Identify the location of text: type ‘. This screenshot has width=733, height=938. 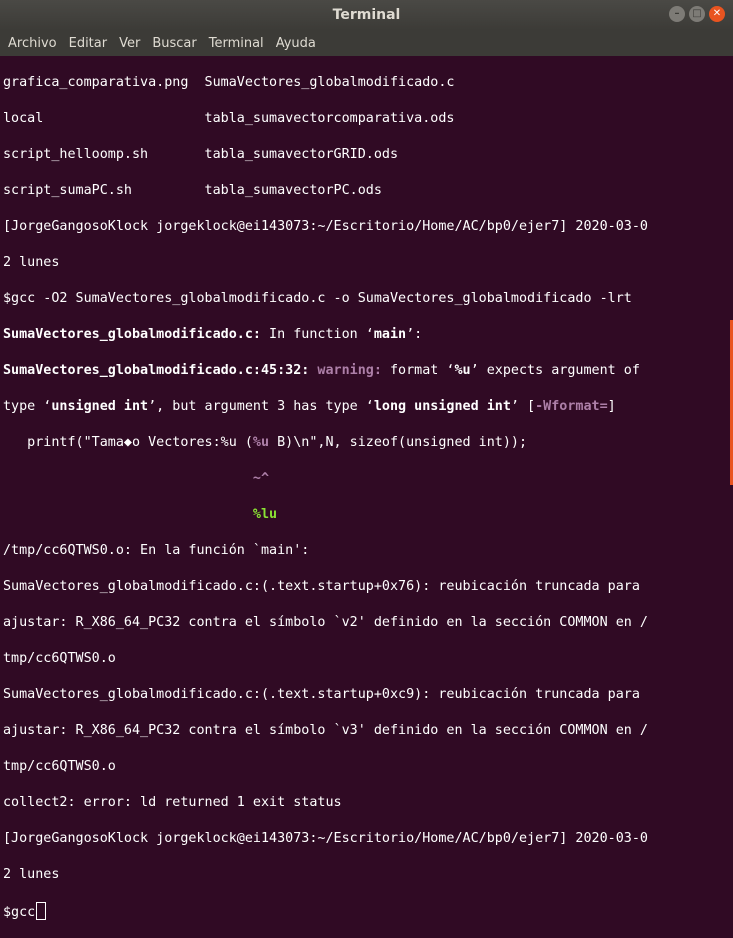
(27, 406).